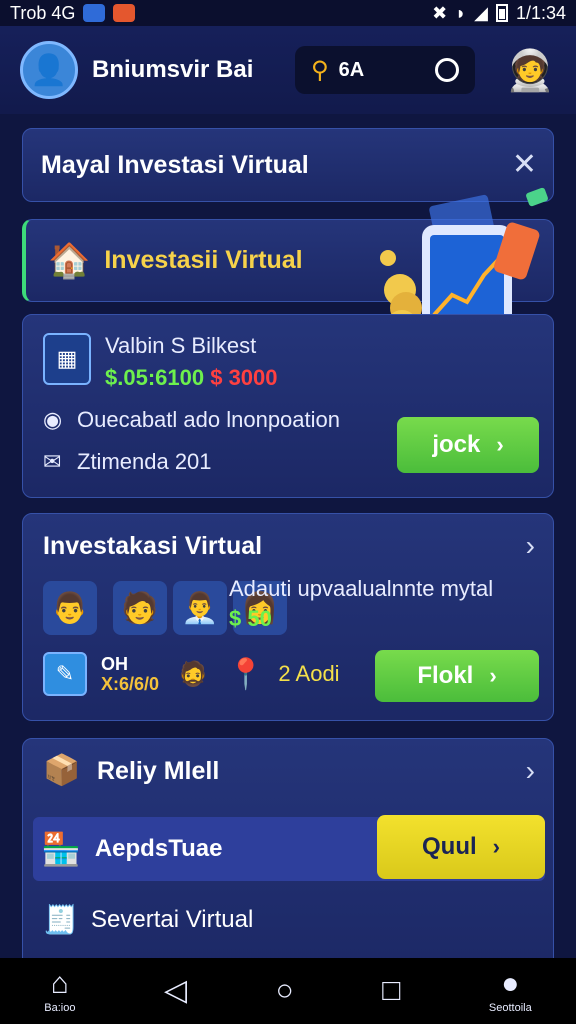  I want to click on info-line-1: Ouecabatl ado lnonpoation, so click(208, 419).